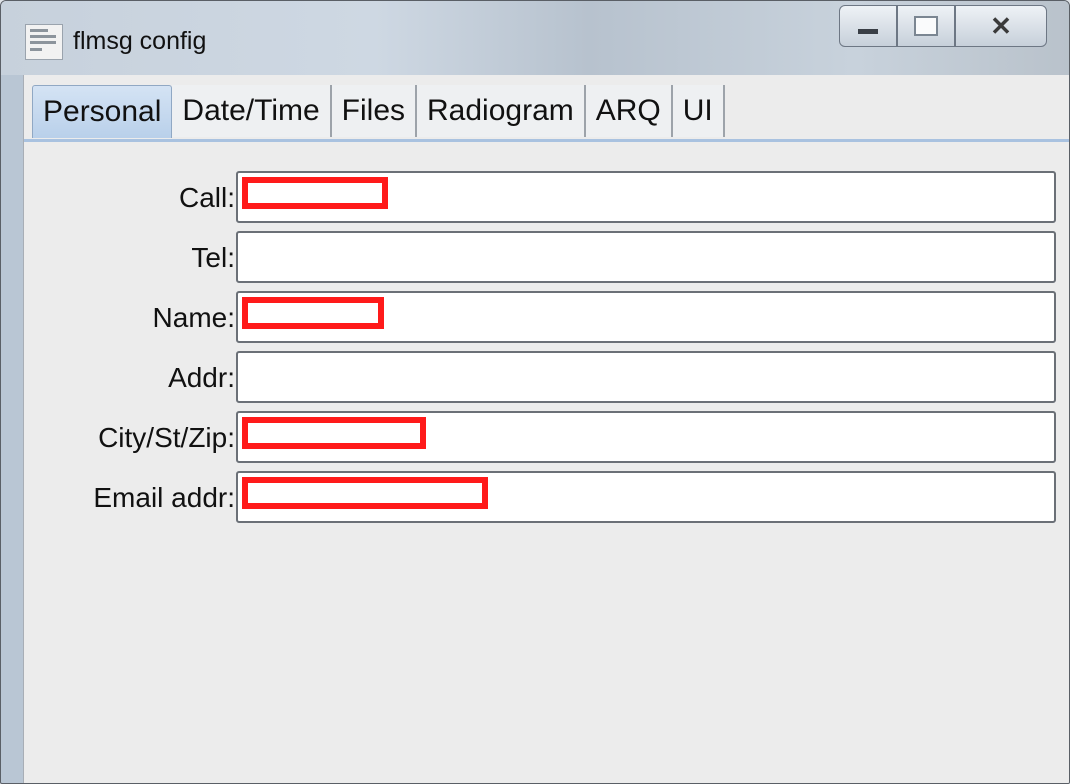  I want to click on tel-label: Tel:, so click(213, 257).